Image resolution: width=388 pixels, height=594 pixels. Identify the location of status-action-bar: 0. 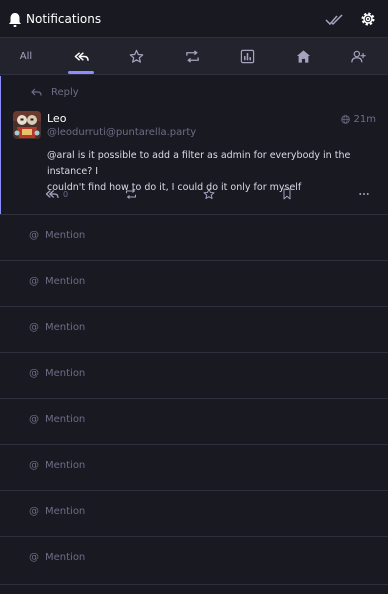
(210, 194).